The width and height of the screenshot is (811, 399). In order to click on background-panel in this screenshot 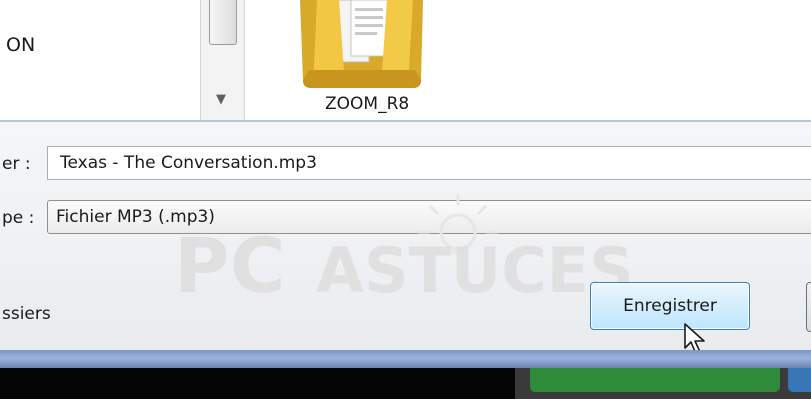, I will do `click(257, 383)`.